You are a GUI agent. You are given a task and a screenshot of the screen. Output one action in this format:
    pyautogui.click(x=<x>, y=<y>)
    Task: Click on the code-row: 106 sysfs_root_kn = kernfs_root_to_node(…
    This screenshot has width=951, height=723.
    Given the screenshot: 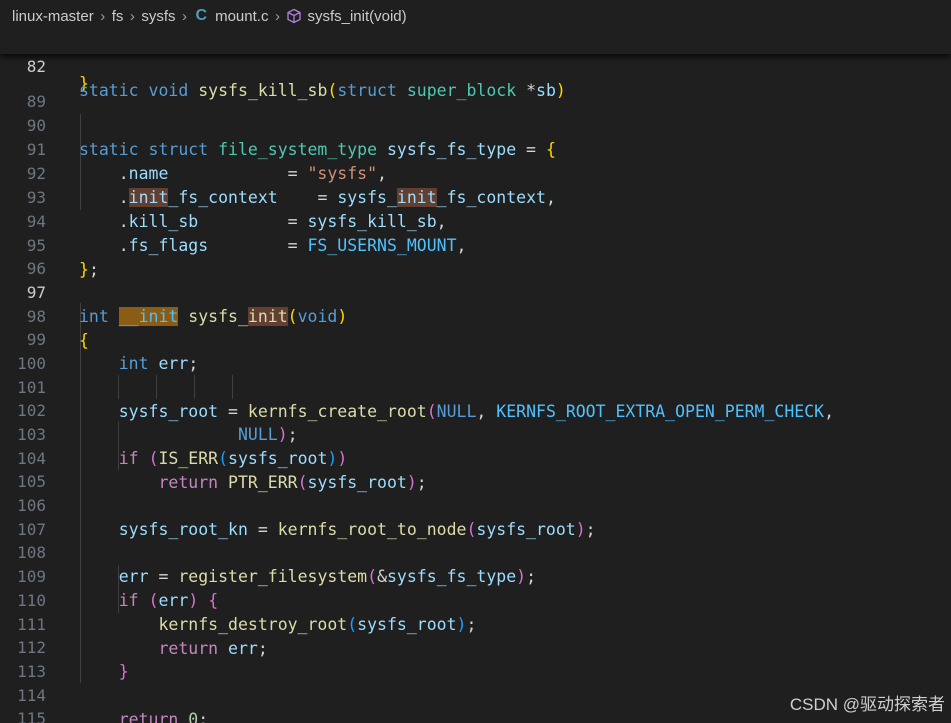 What is the action you would take?
    pyautogui.click(x=475, y=504)
    